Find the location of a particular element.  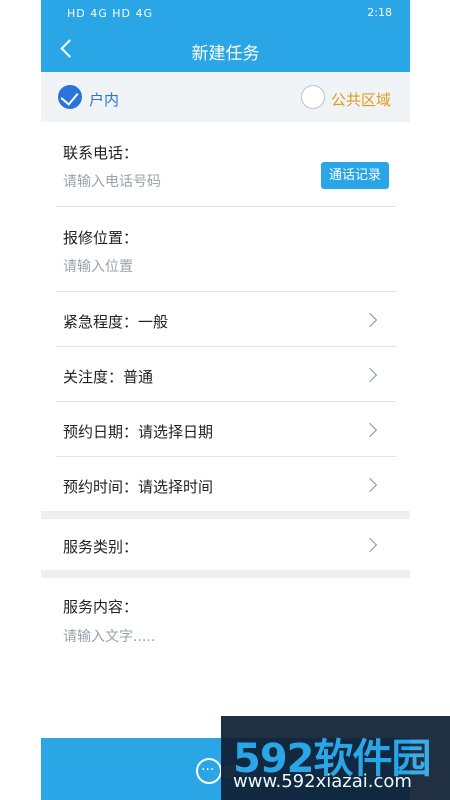

radio-icon is located at coordinates (313, 97).